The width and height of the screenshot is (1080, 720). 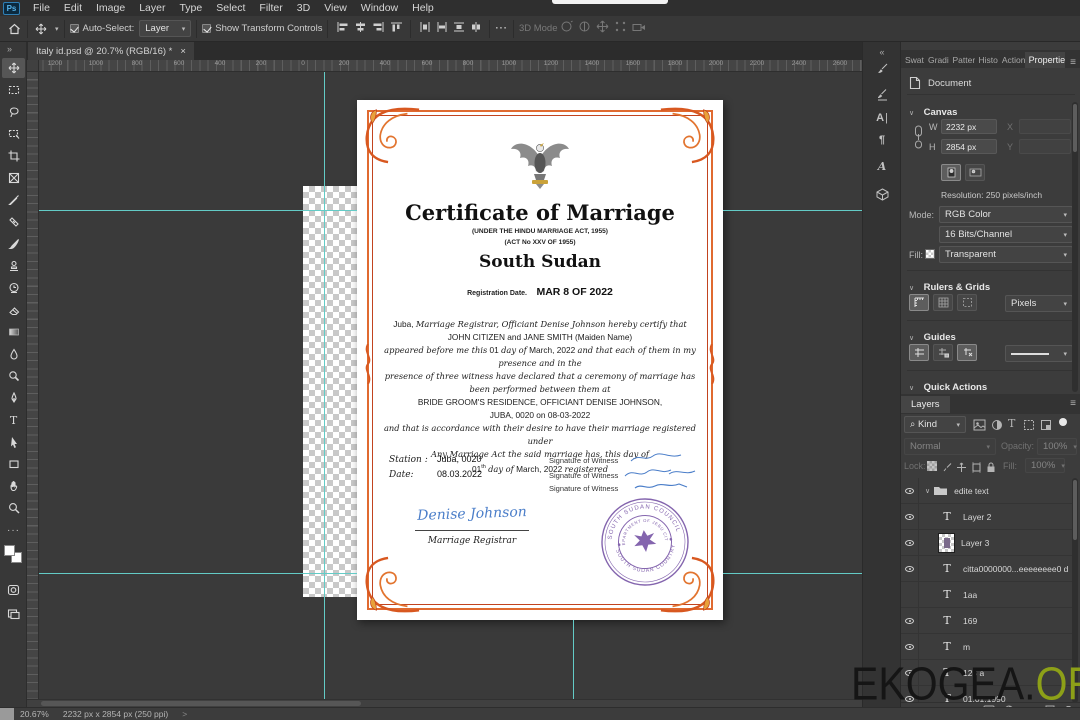 What do you see at coordinates (13, 614) in the screenshot?
I see `screen-mode-icon` at bounding box center [13, 614].